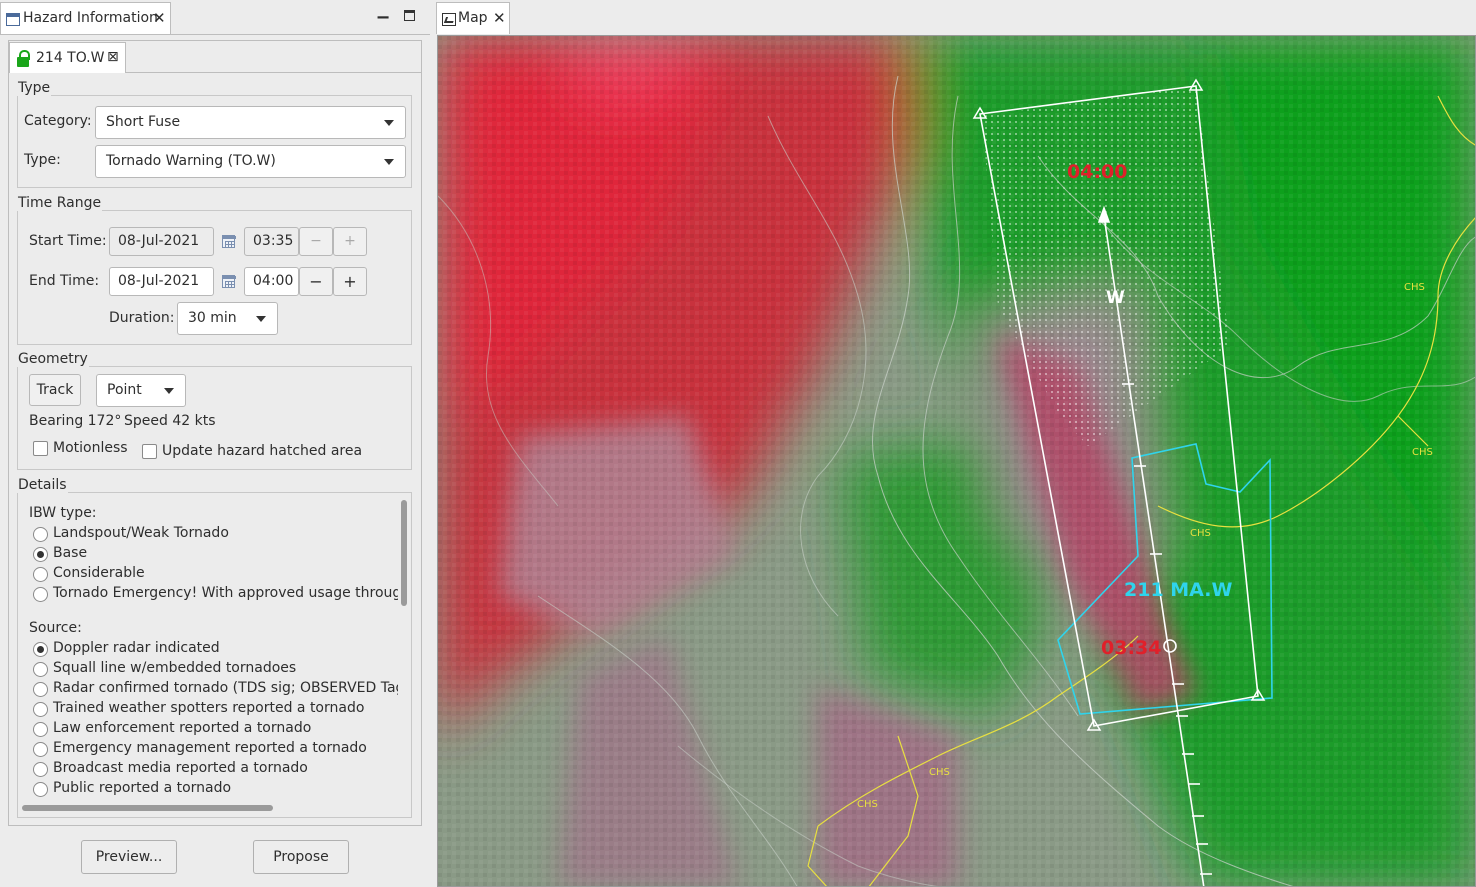  Describe the element at coordinates (1115, 298) in the screenshot. I see `direction-label: W` at that location.